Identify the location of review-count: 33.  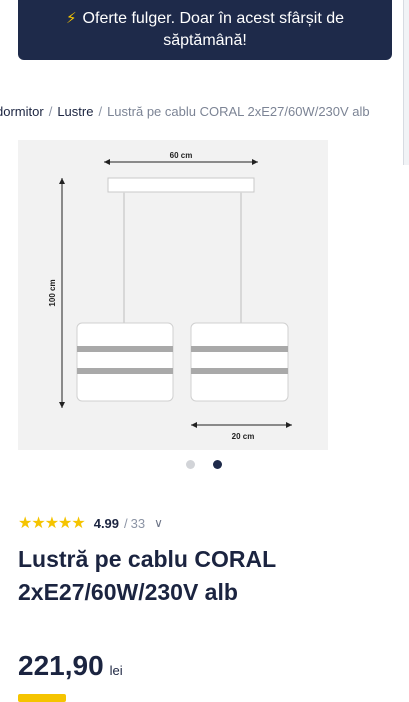
(138, 523).